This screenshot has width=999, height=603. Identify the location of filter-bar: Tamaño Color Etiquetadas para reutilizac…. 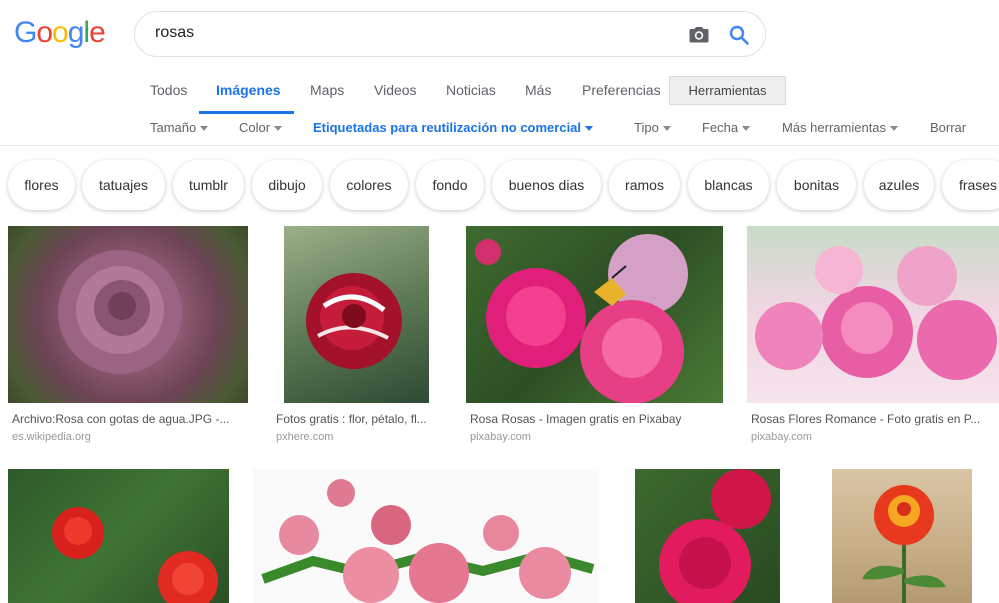
(499, 130).